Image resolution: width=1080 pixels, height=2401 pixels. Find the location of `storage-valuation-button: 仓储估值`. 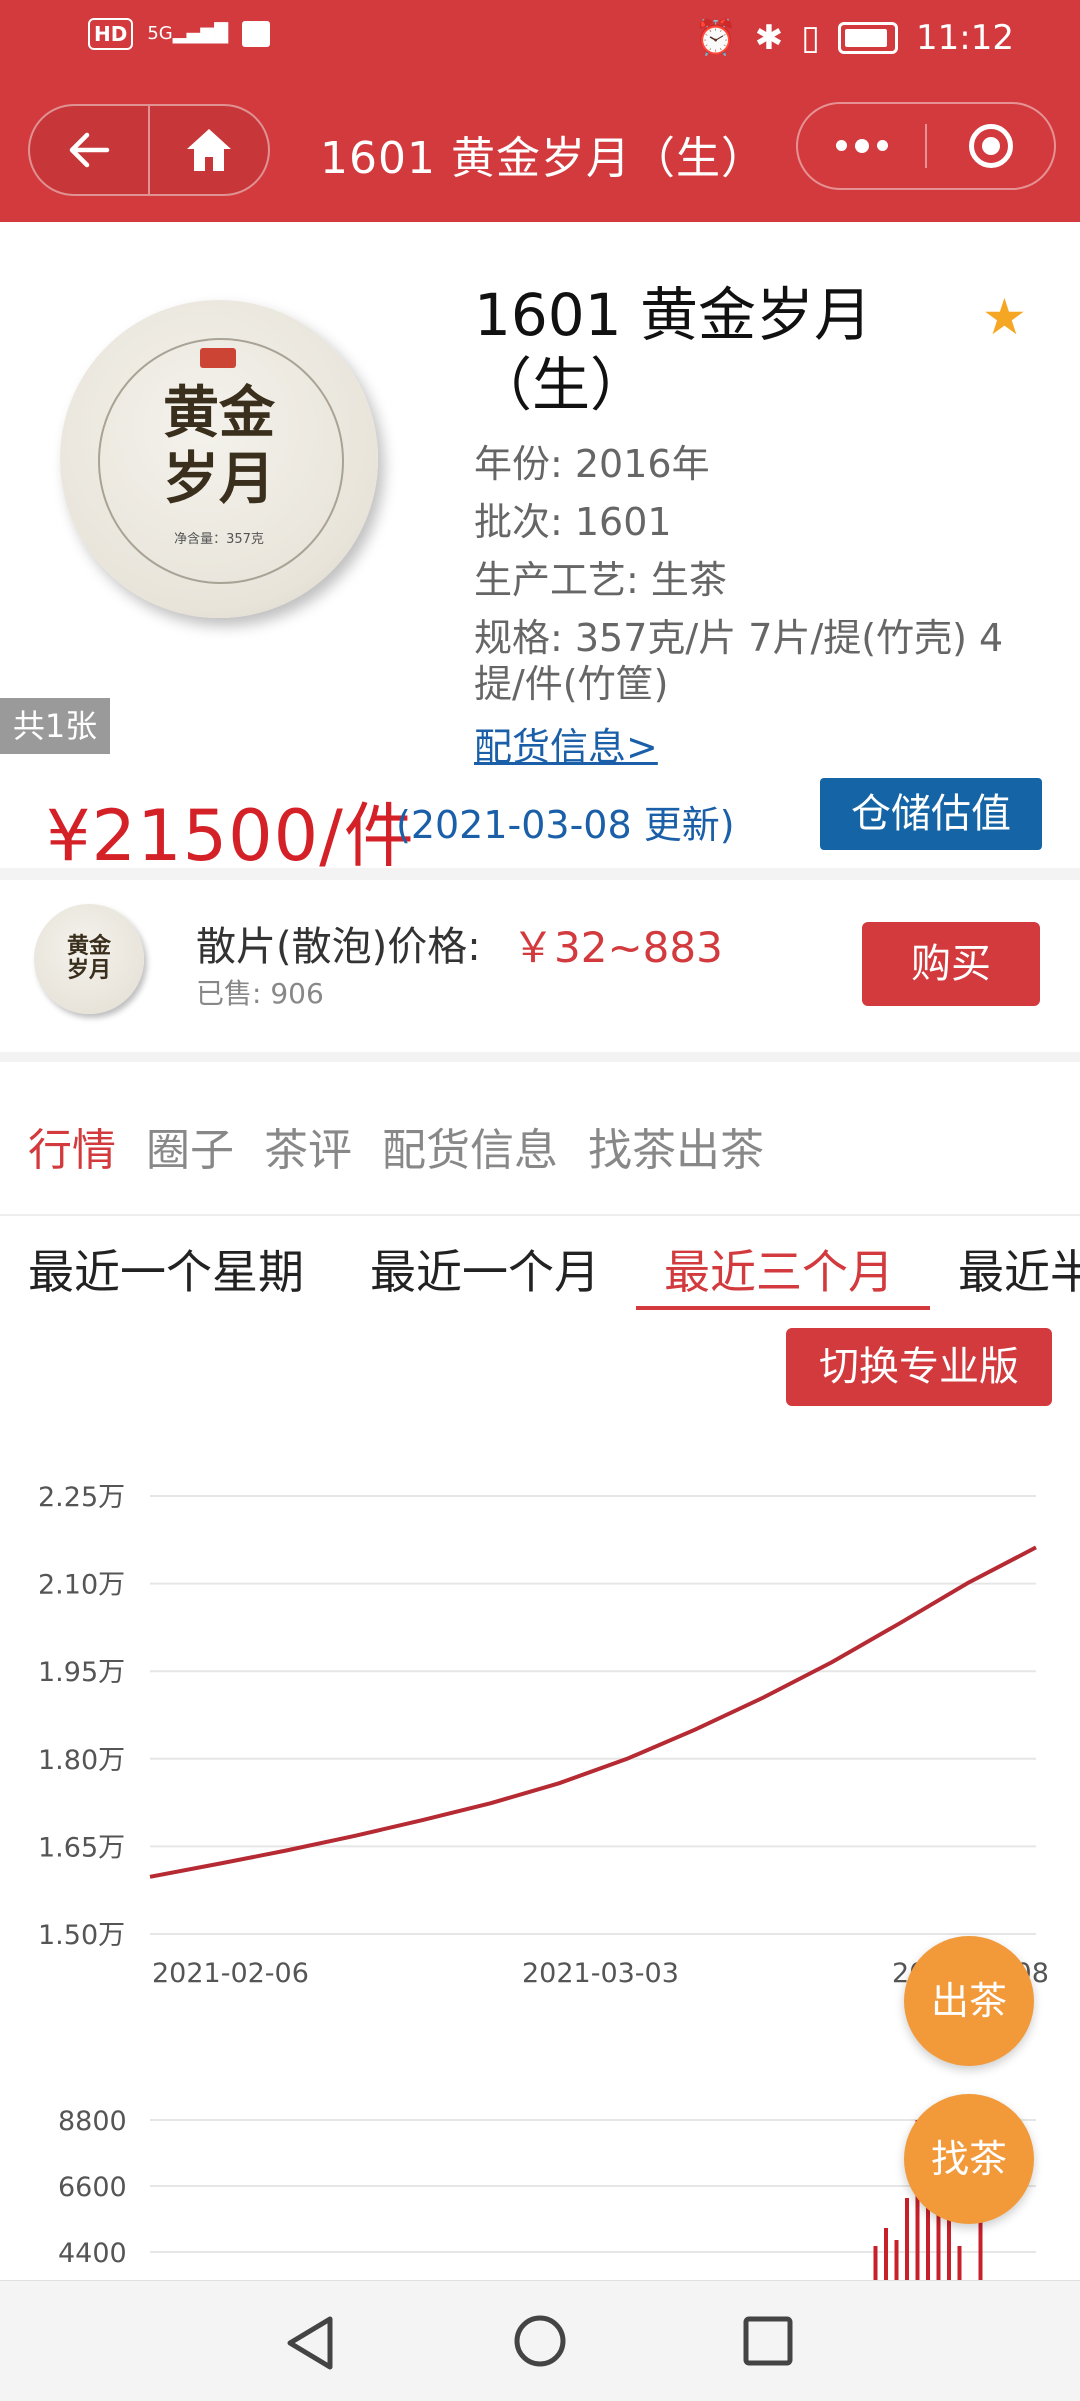

storage-valuation-button: 仓储估值 is located at coordinates (931, 814).